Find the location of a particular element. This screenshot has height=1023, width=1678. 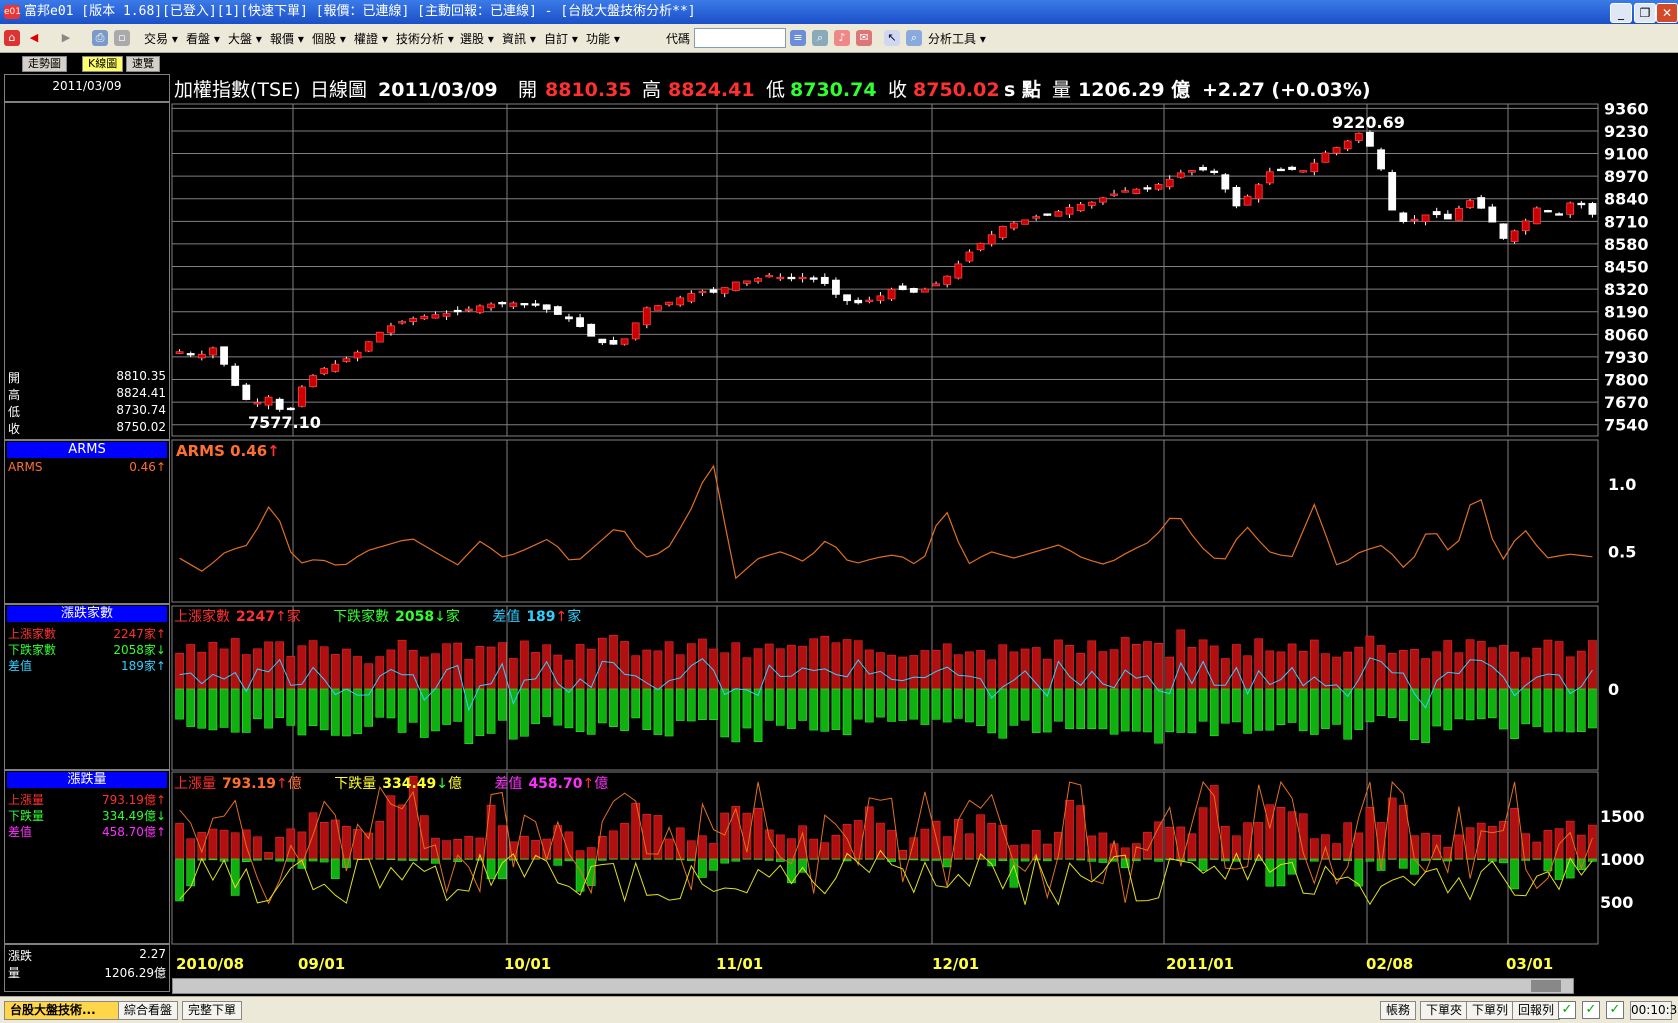

status-check-1: ✓ is located at coordinates (1567, 1010).